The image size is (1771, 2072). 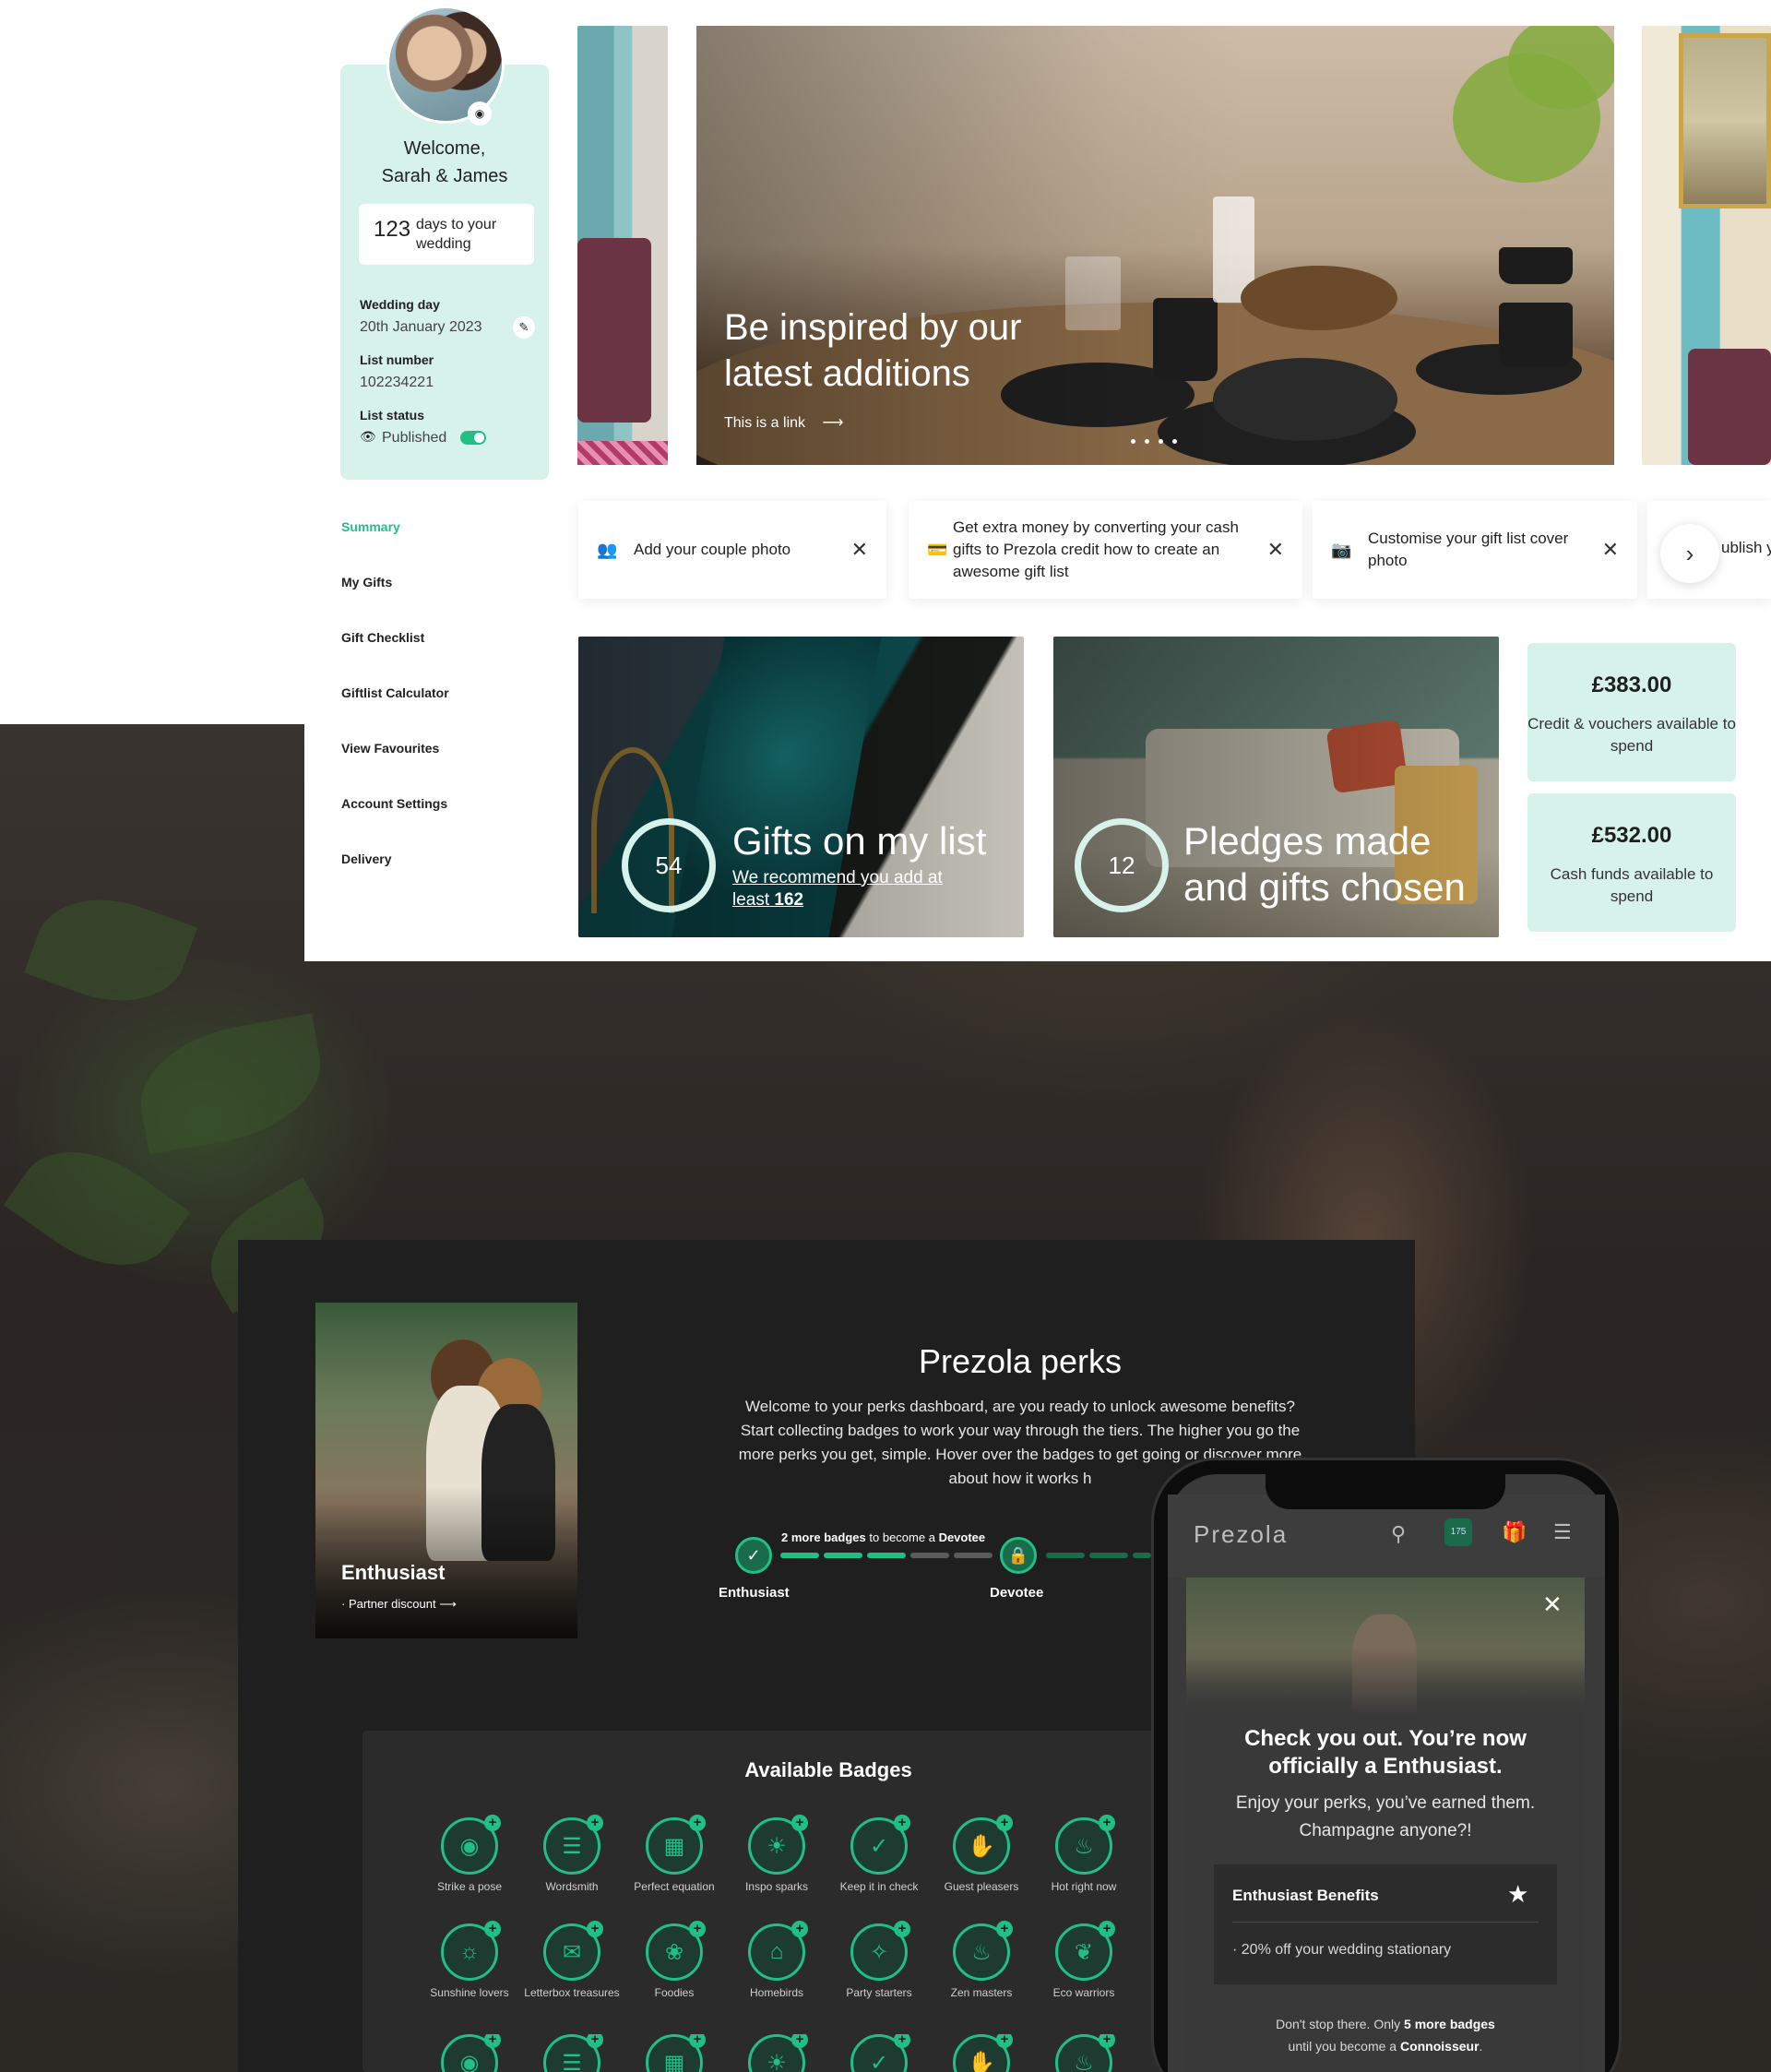 What do you see at coordinates (1324, 864) in the screenshot?
I see `pledges-title: Pledges made and gifts chosen` at bounding box center [1324, 864].